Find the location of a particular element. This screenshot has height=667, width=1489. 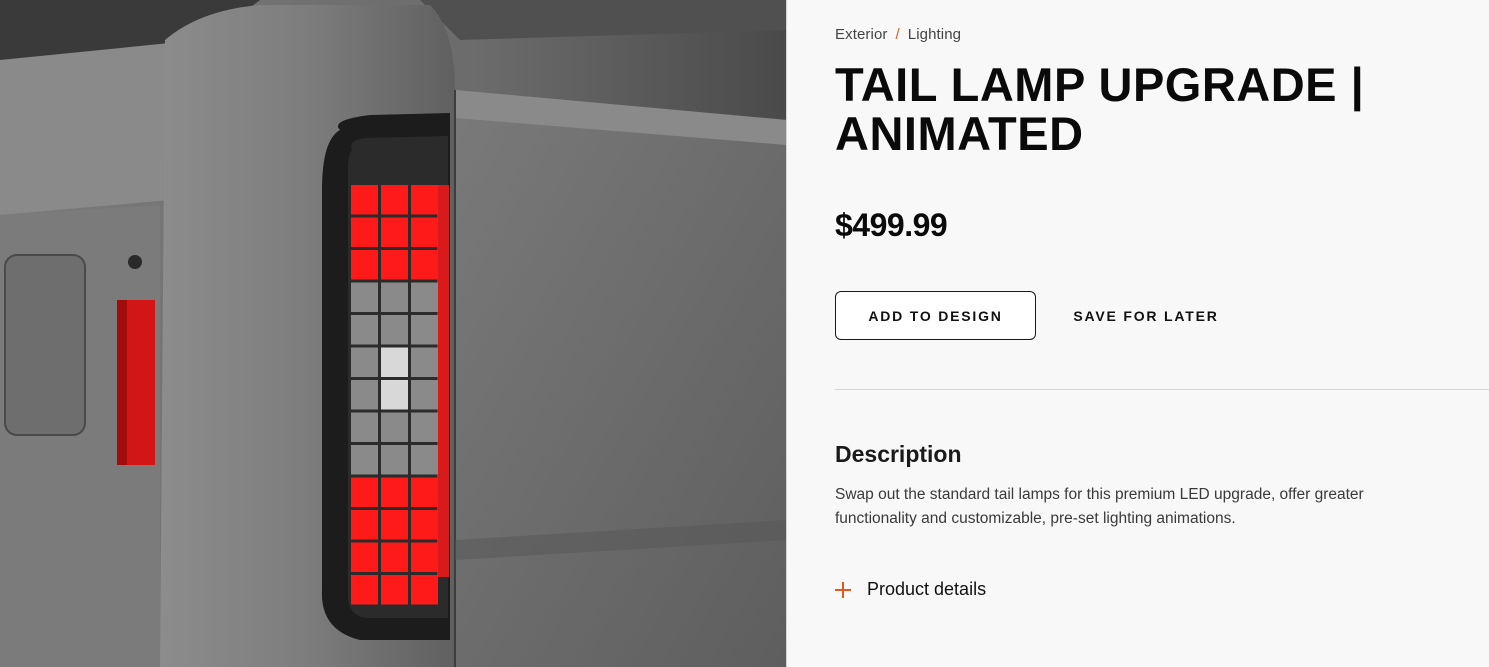

page-title: TAIL LAMP UPGRADE | ANIMATED is located at coordinates (1100, 109).